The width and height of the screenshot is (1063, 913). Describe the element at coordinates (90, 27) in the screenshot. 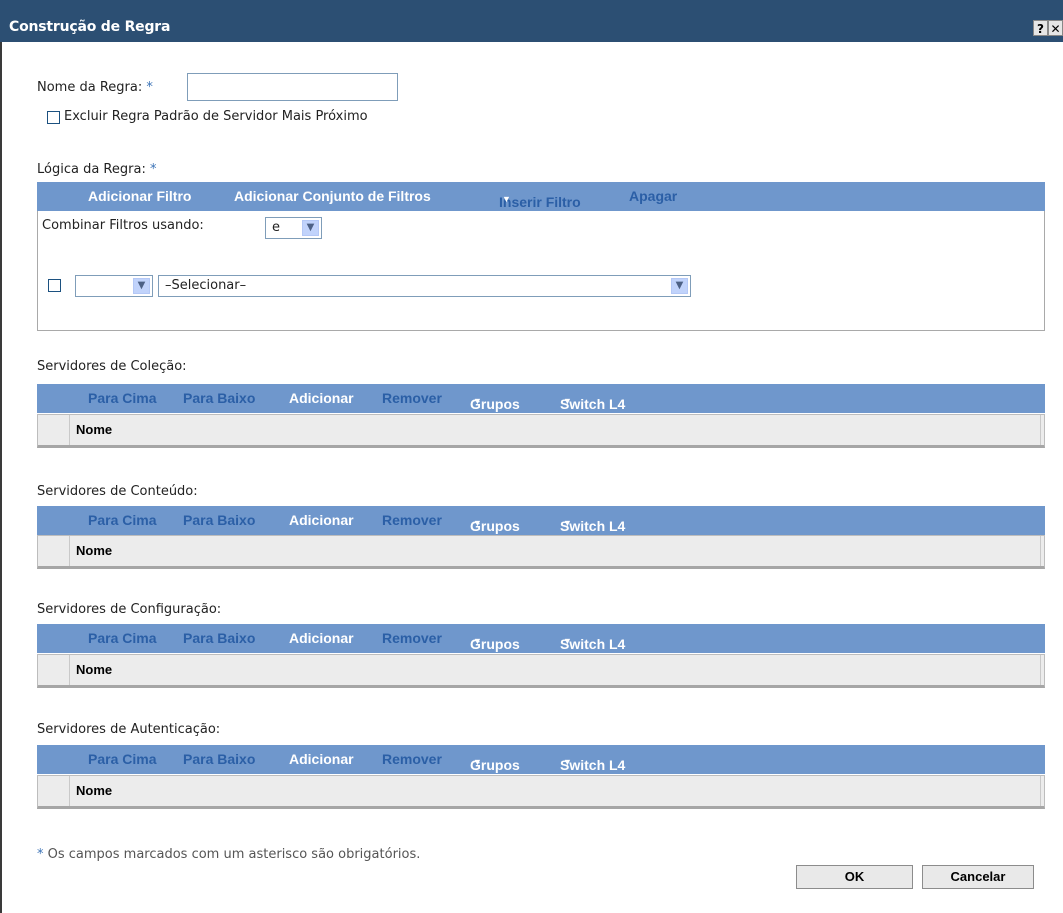

I see `dialog-title: Construção de Regra` at that location.